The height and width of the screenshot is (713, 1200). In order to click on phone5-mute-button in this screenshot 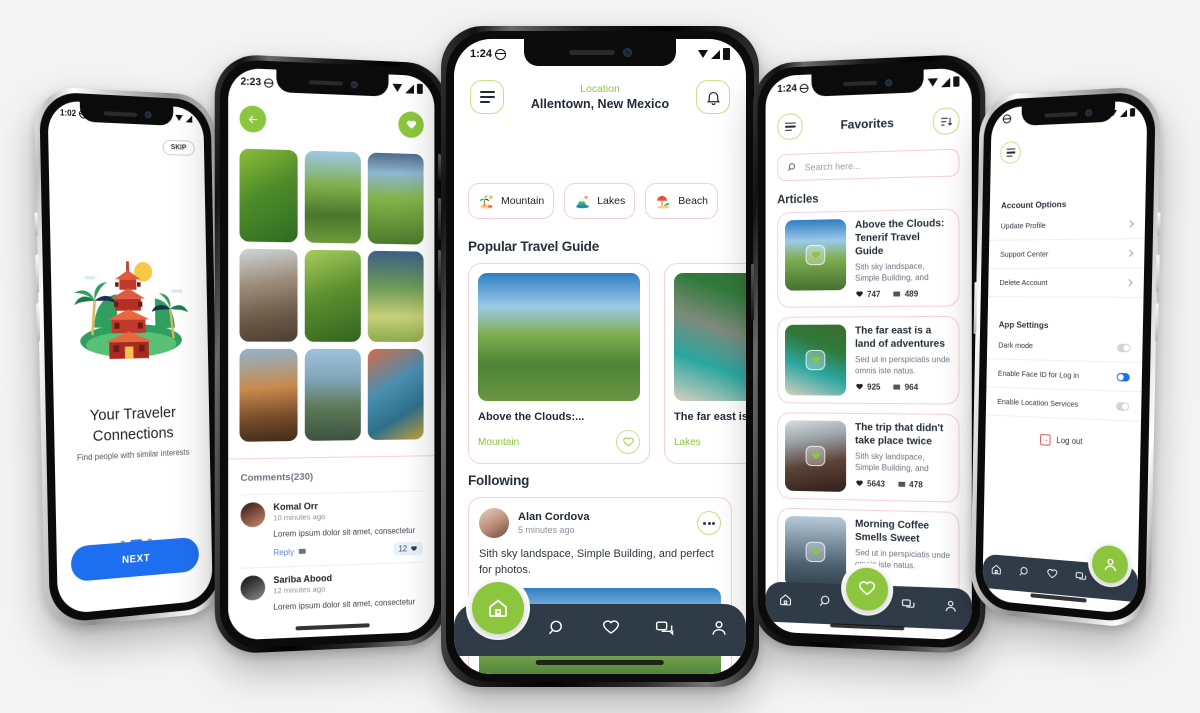, I will do `click(1159, 224)`.